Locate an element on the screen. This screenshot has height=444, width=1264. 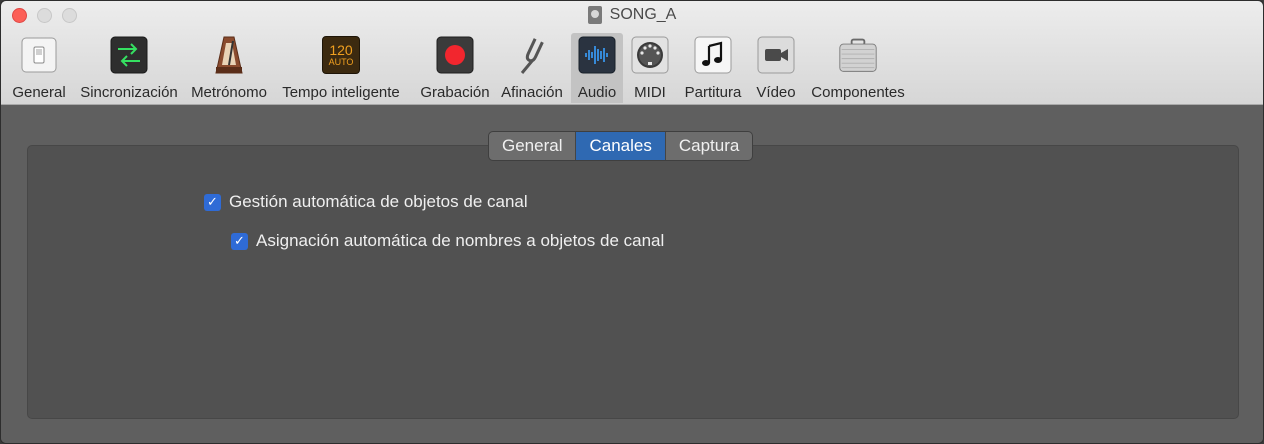
window-title: SONG_A is located at coordinates (643, 14).